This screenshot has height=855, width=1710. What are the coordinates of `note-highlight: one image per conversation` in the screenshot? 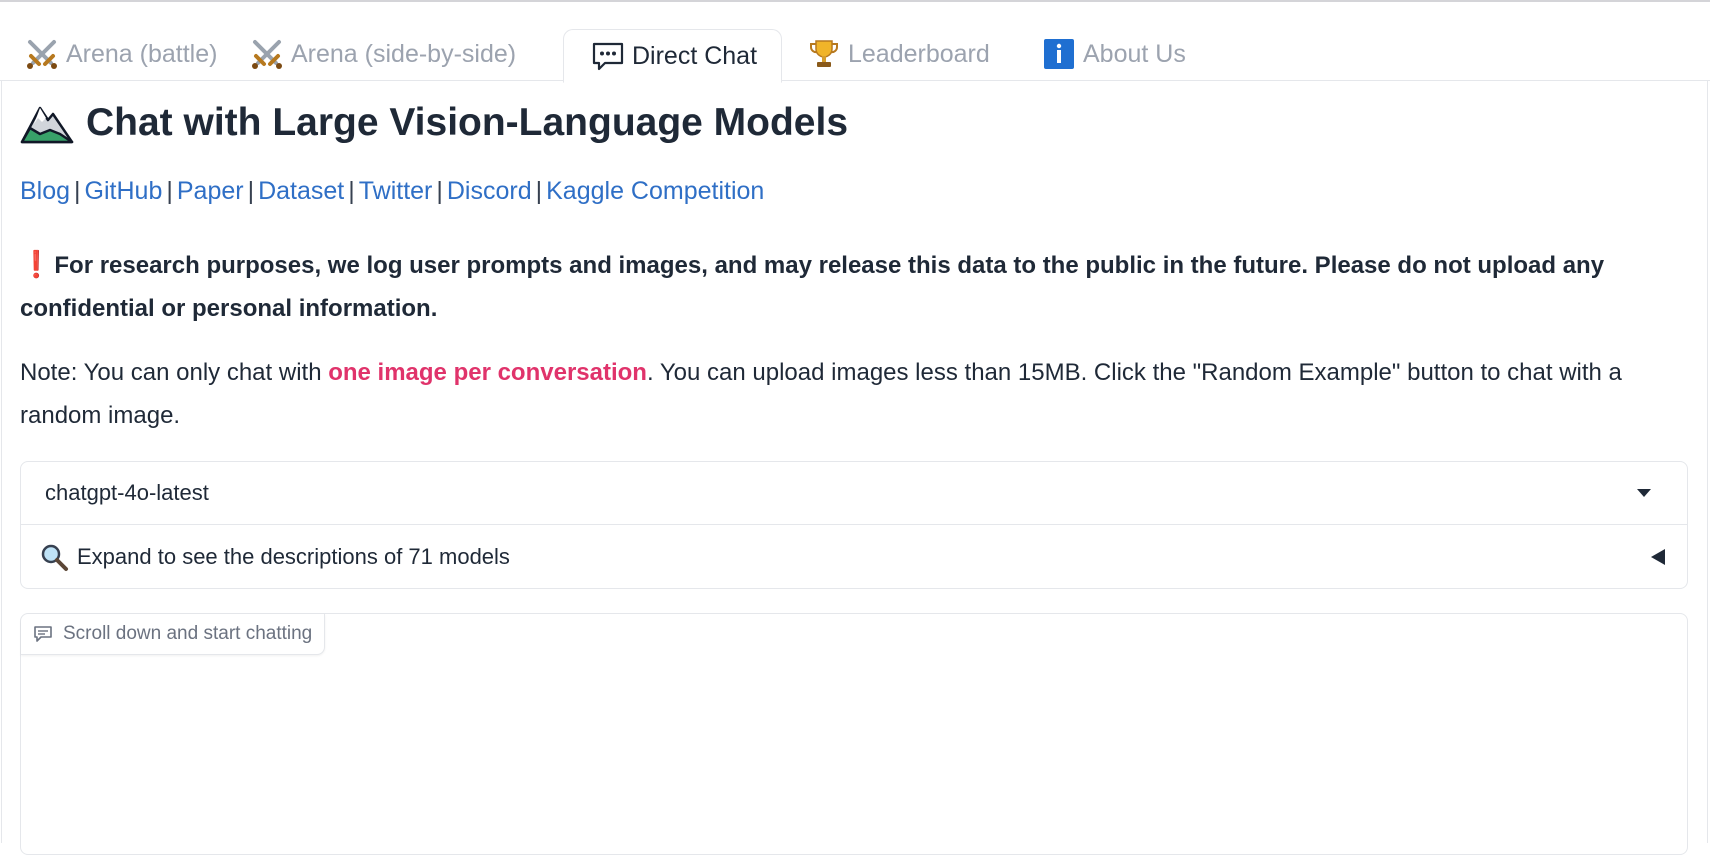 It's located at (487, 372).